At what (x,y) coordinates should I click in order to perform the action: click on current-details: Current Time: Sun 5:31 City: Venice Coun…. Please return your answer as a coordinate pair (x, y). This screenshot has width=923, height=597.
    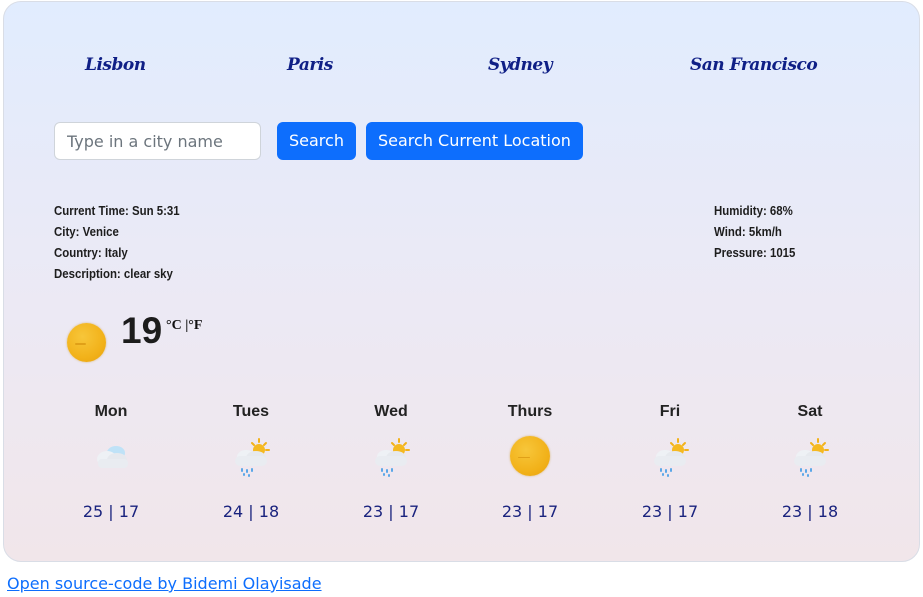
    Looking at the image, I should click on (117, 242).